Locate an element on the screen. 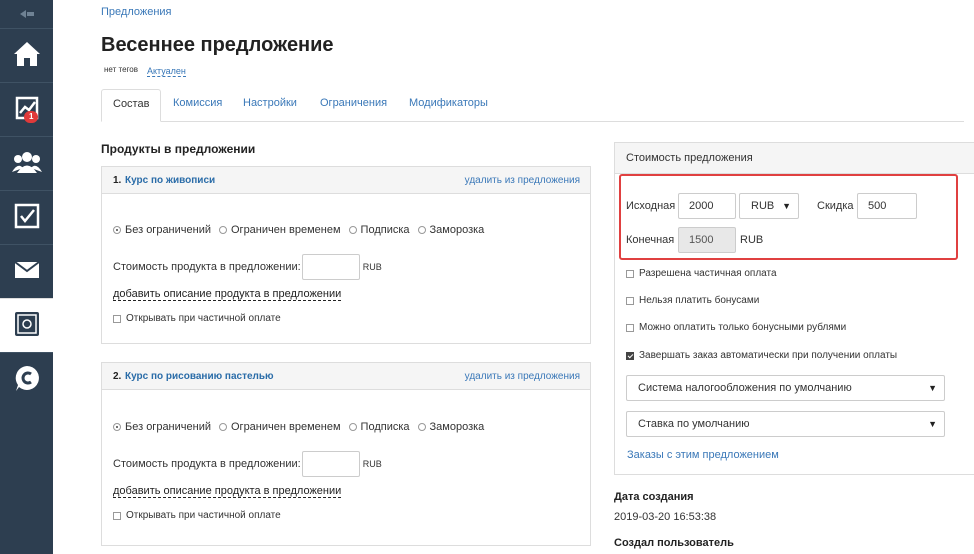 Image resolution: width=974 pixels, height=554 pixels. tax-select-value: Система налогообложения по умолчанию is located at coordinates (745, 388).